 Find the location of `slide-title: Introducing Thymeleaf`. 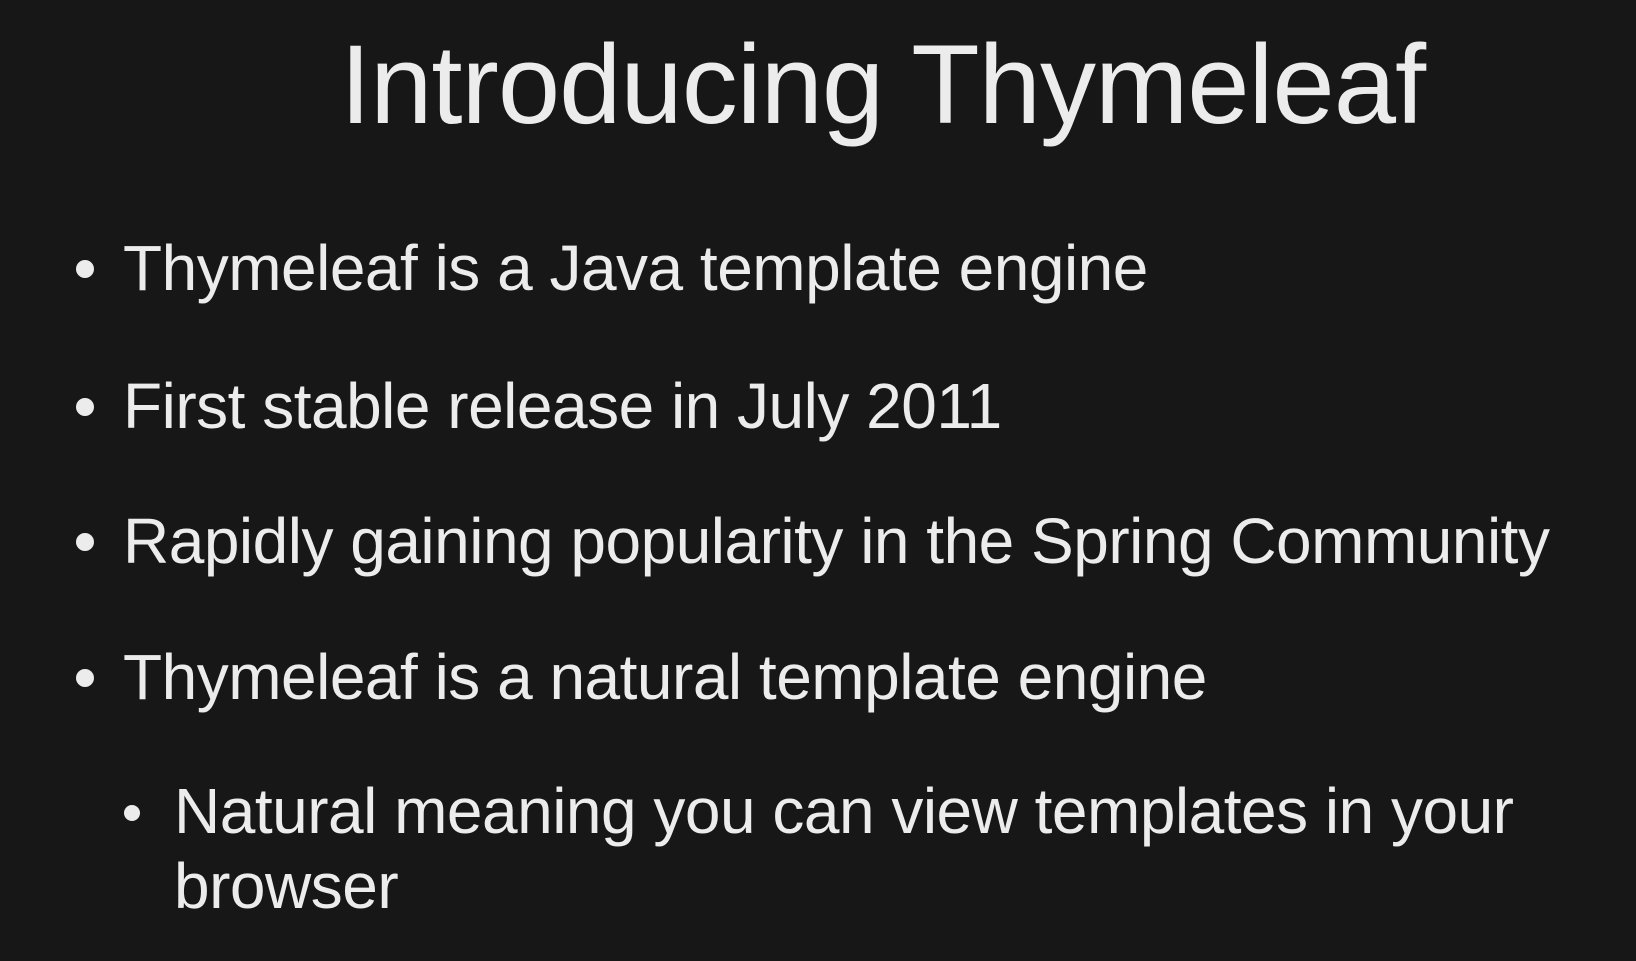

slide-title: Introducing Thymeleaf is located at coordinates (883, 84).